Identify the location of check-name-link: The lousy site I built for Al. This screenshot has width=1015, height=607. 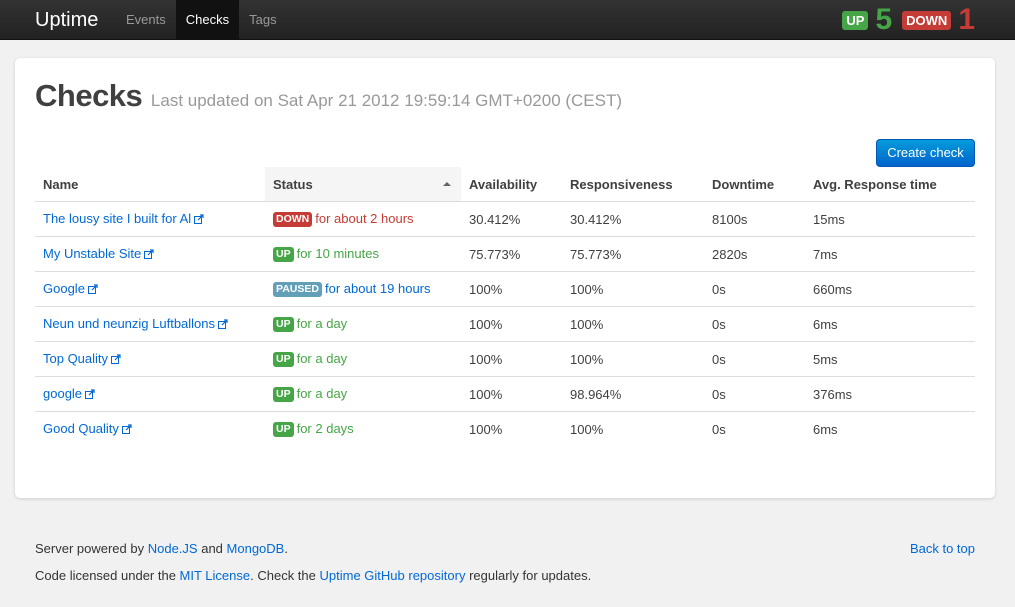
(117, 218).